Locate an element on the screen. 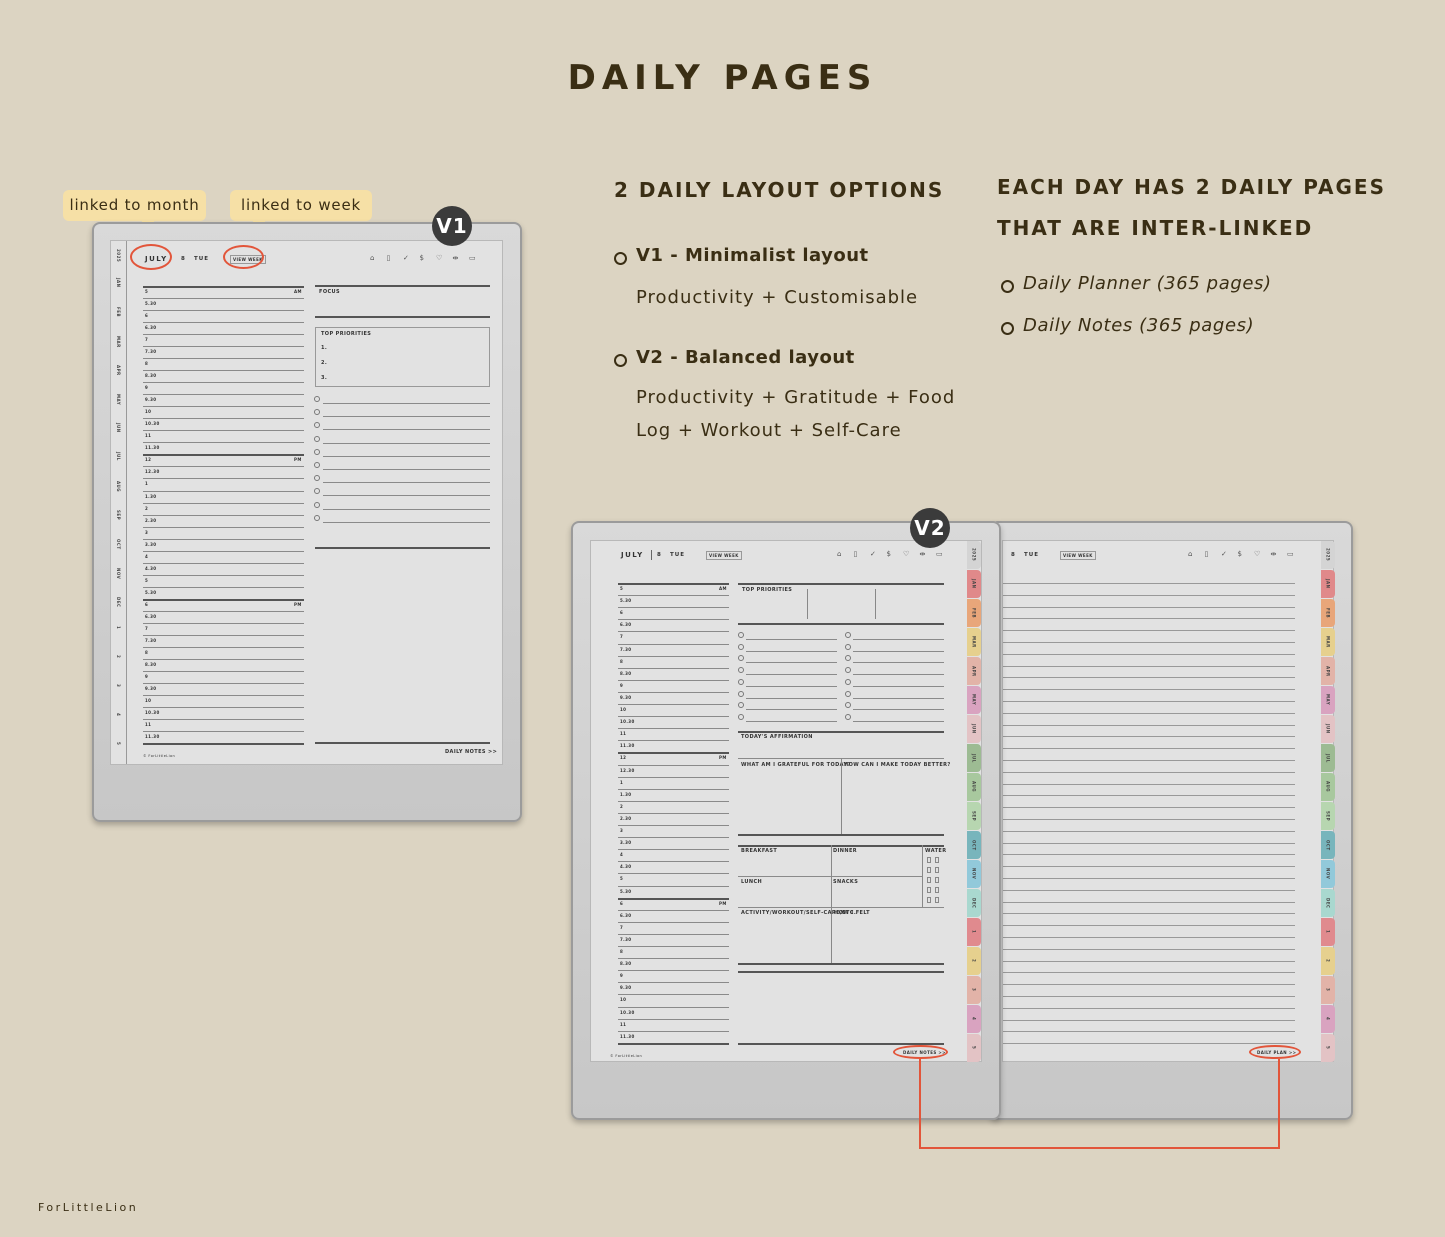  sidebar-link-mar: MAR is located at coordinates (118, 342).